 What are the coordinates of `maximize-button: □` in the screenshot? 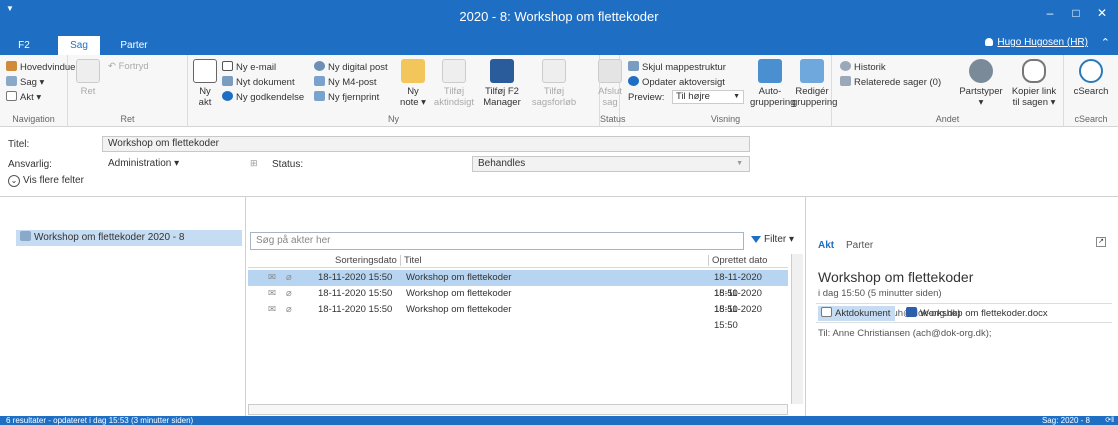 It's located at (1076, 13).